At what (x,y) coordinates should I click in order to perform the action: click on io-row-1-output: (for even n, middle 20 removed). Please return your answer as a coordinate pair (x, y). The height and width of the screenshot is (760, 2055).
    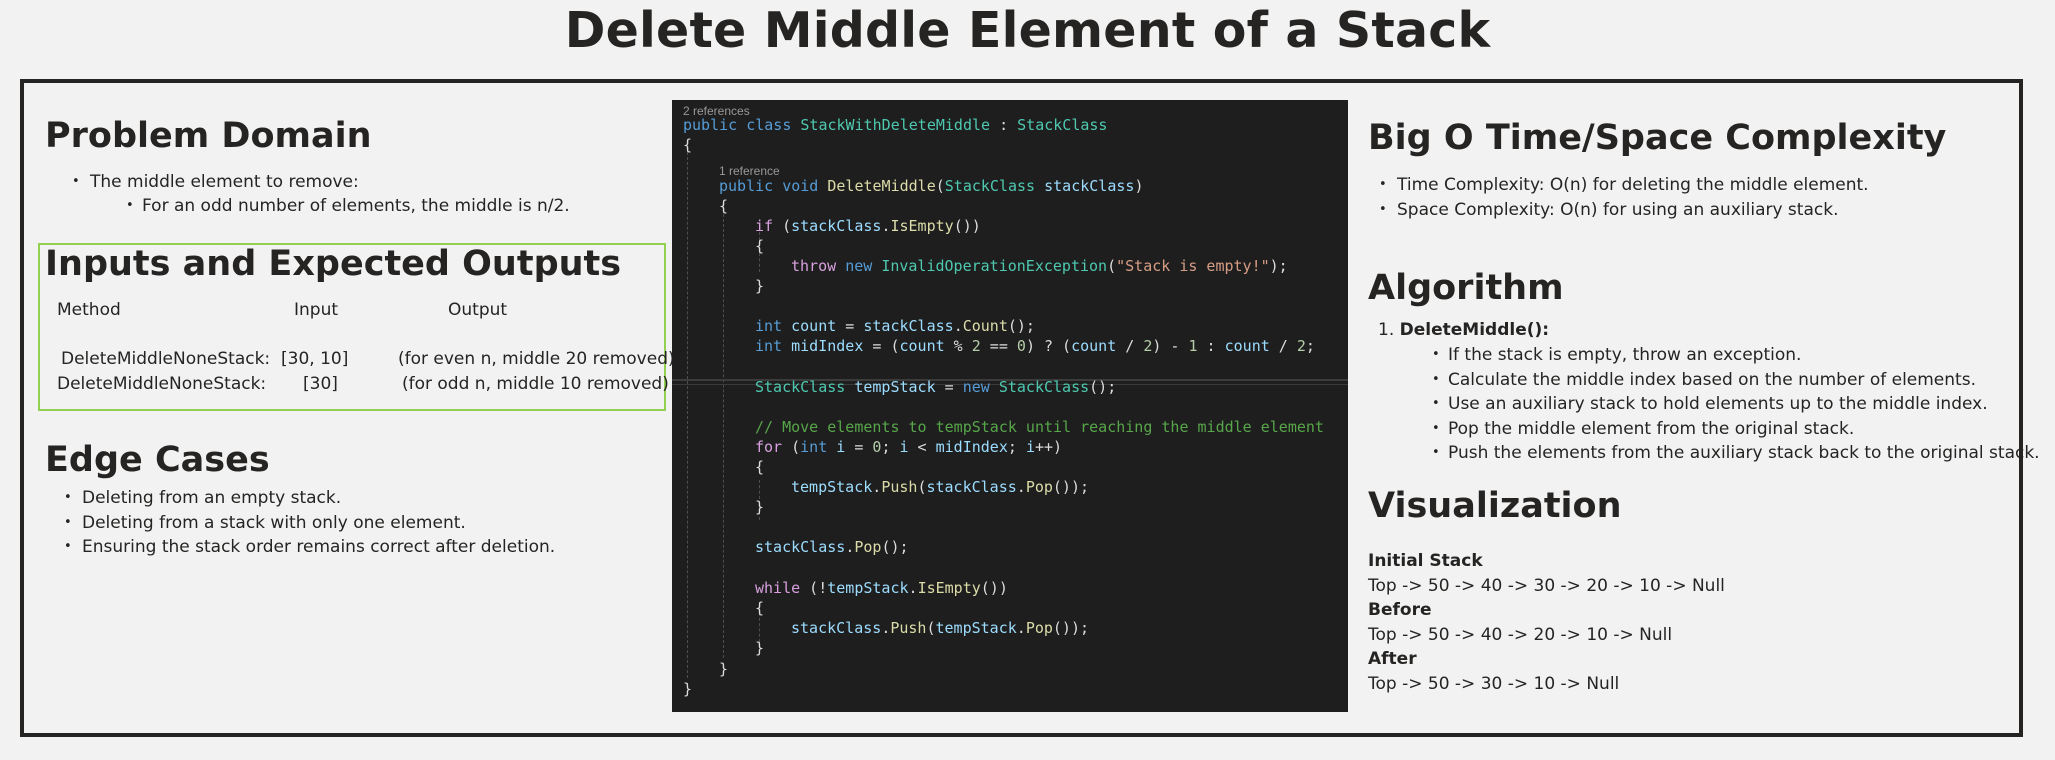
    Looking at the image, I should click on (536, 359).